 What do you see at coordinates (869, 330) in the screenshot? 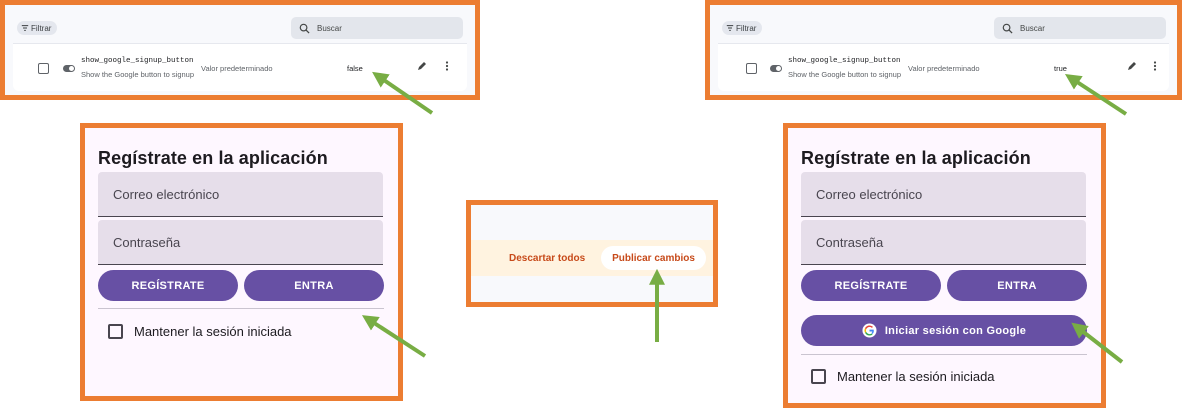
I see `google-logo-icon` at bounding box center [869, 330].